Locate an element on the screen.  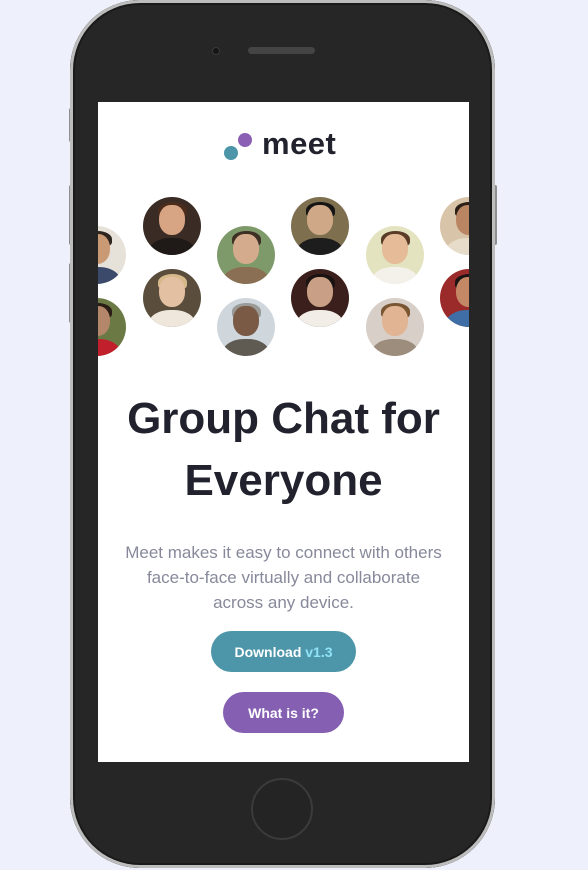
logo-dot-purple-icon is located at coordinates (245, 140).